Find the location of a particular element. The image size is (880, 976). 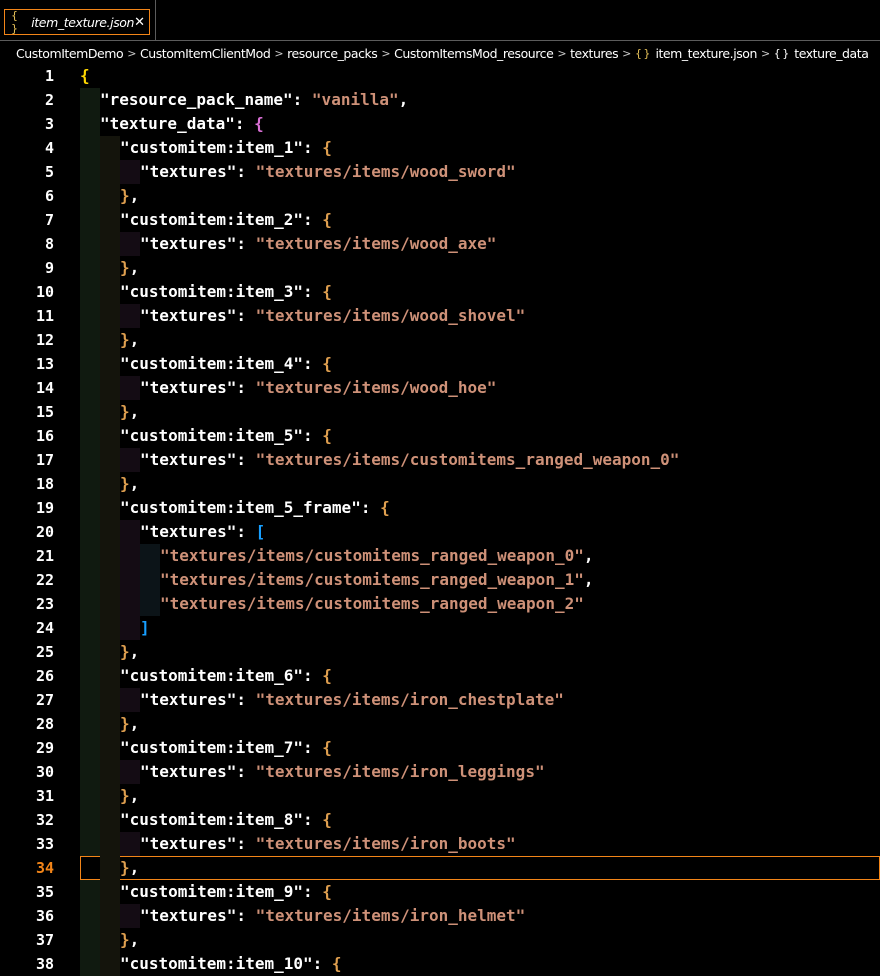

code-line: 31 }, is located at coordinates (440, 796).